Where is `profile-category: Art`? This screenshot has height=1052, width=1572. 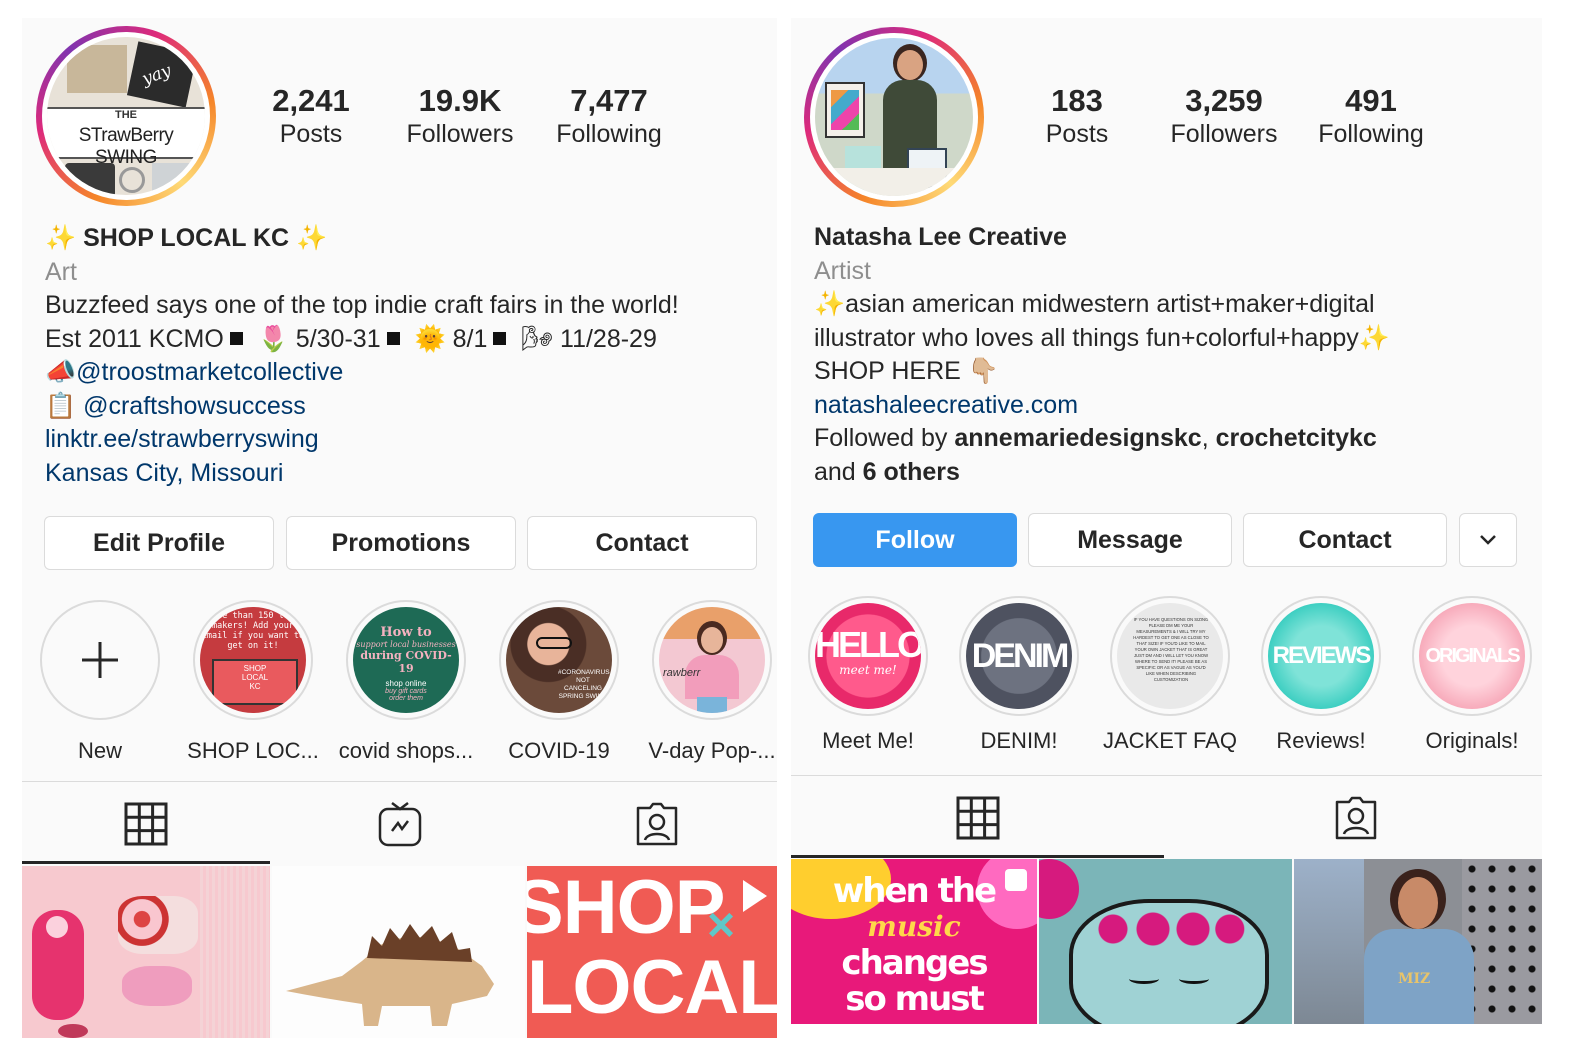
profile-category: Art is located at coordinates (61, 271).